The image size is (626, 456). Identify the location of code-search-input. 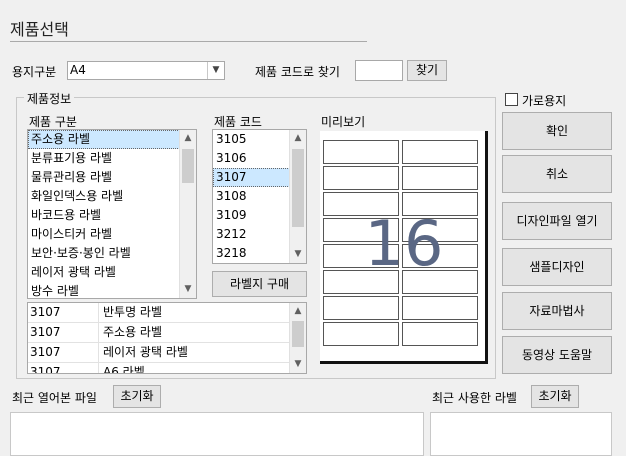
(379, 70).